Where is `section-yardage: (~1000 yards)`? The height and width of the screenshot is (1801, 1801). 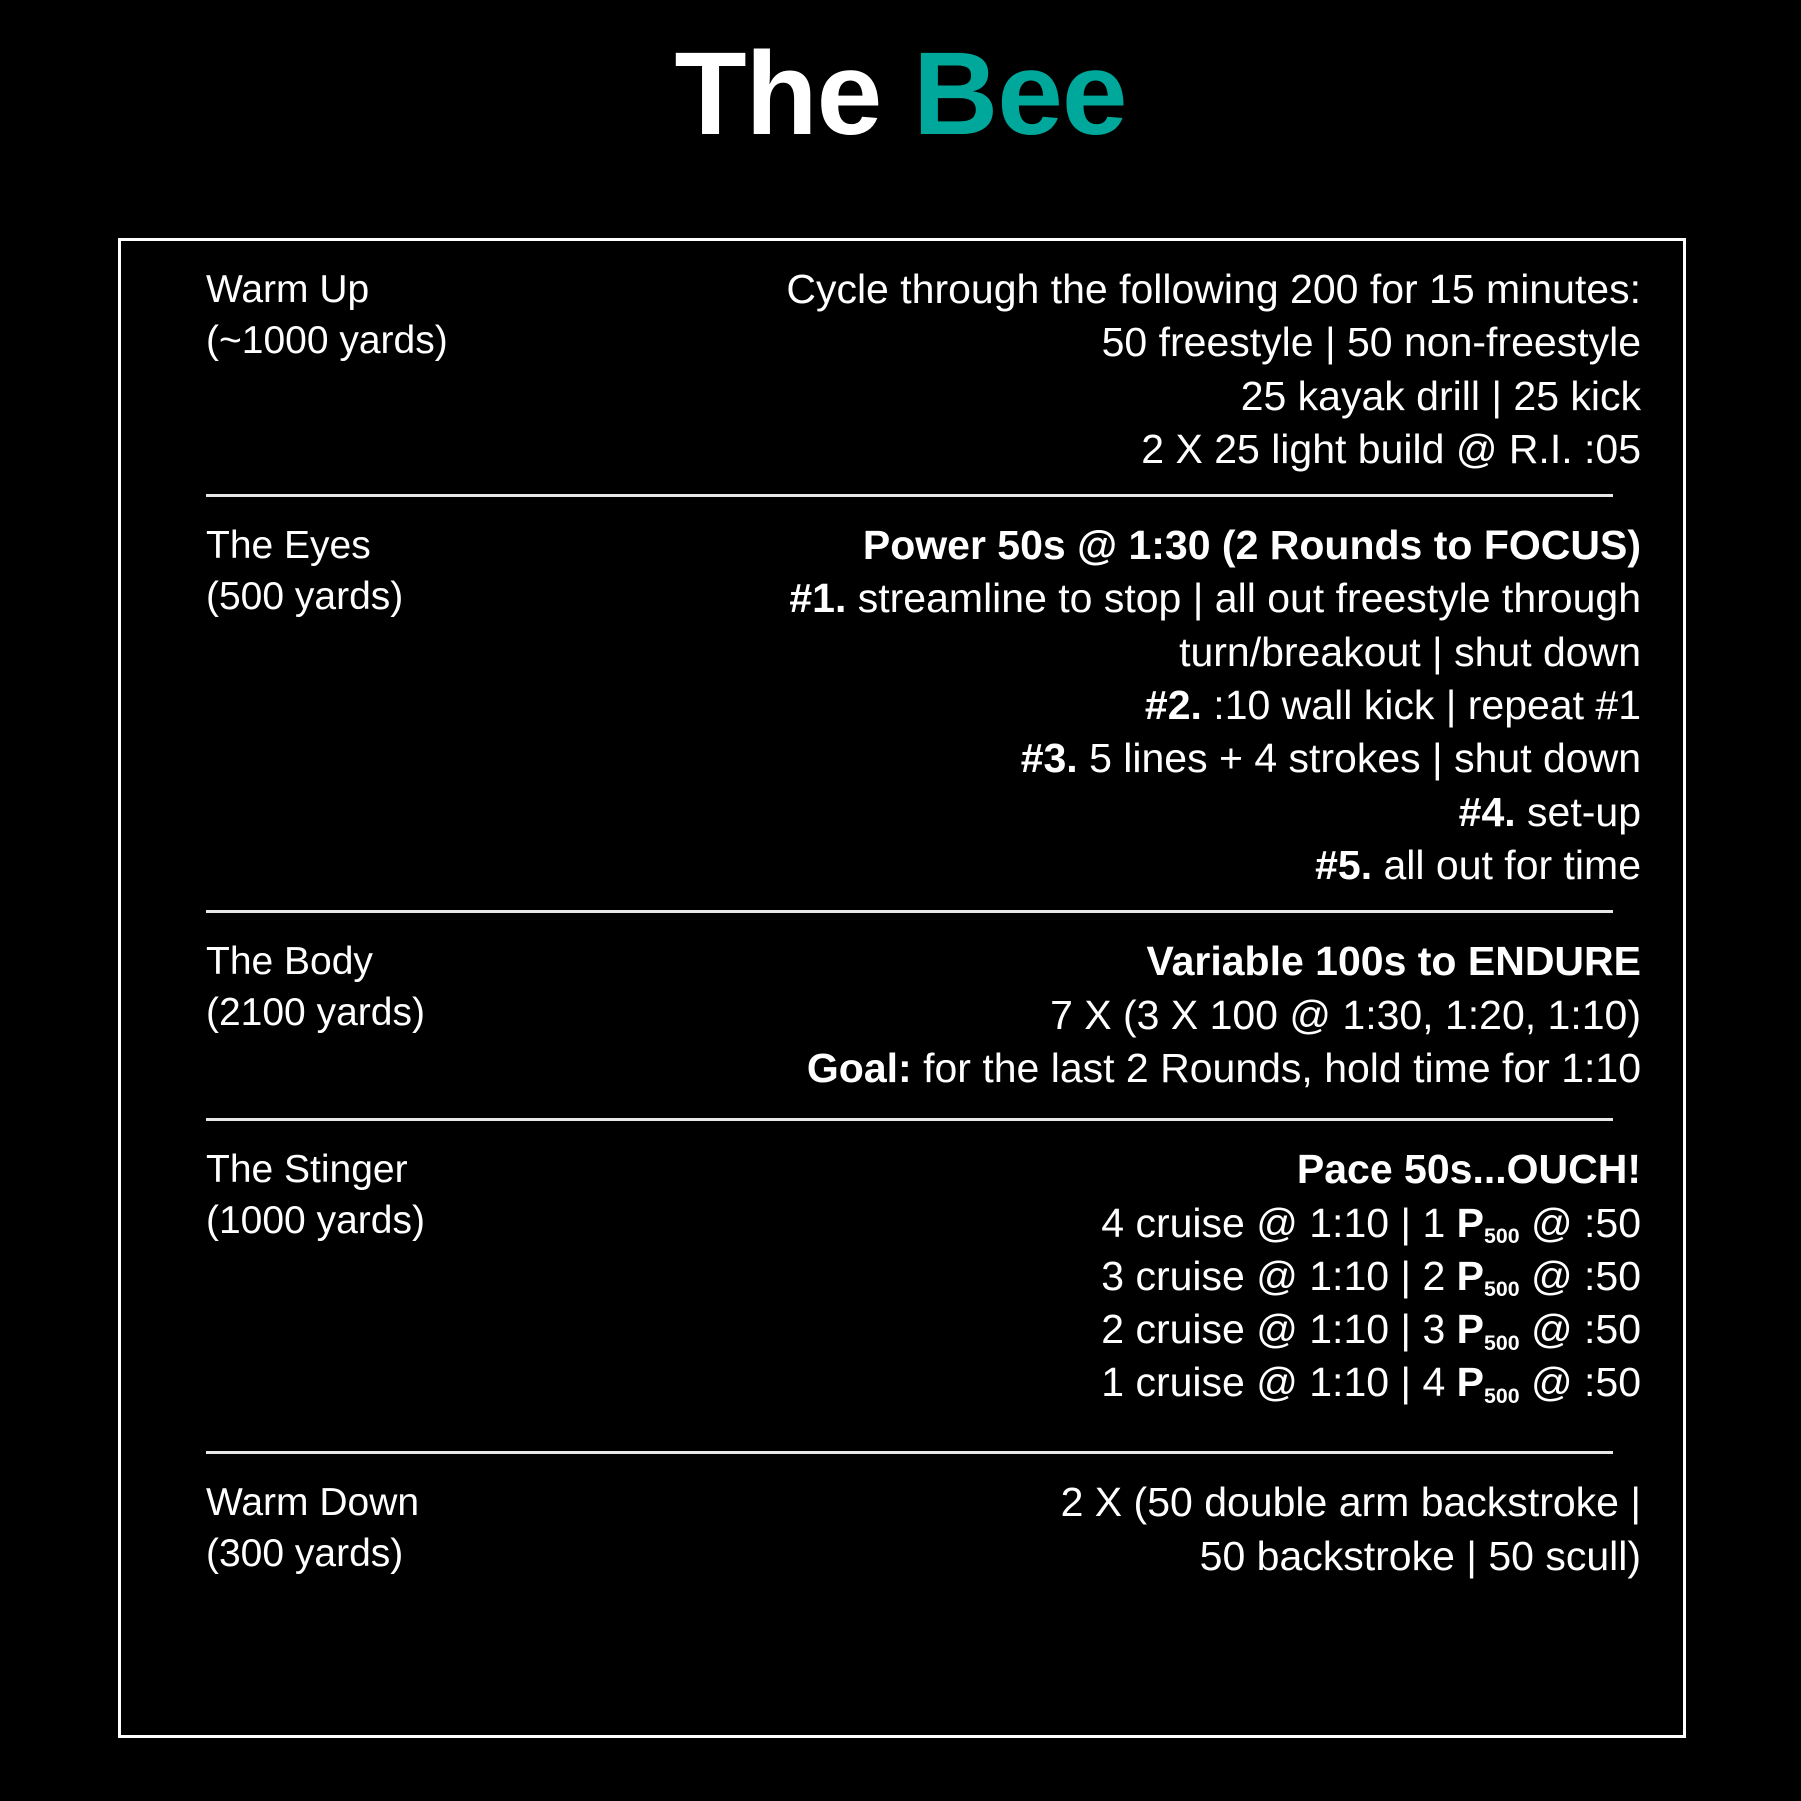
section-yardage: (~1000 yards) is located at coordinates (327, 340).